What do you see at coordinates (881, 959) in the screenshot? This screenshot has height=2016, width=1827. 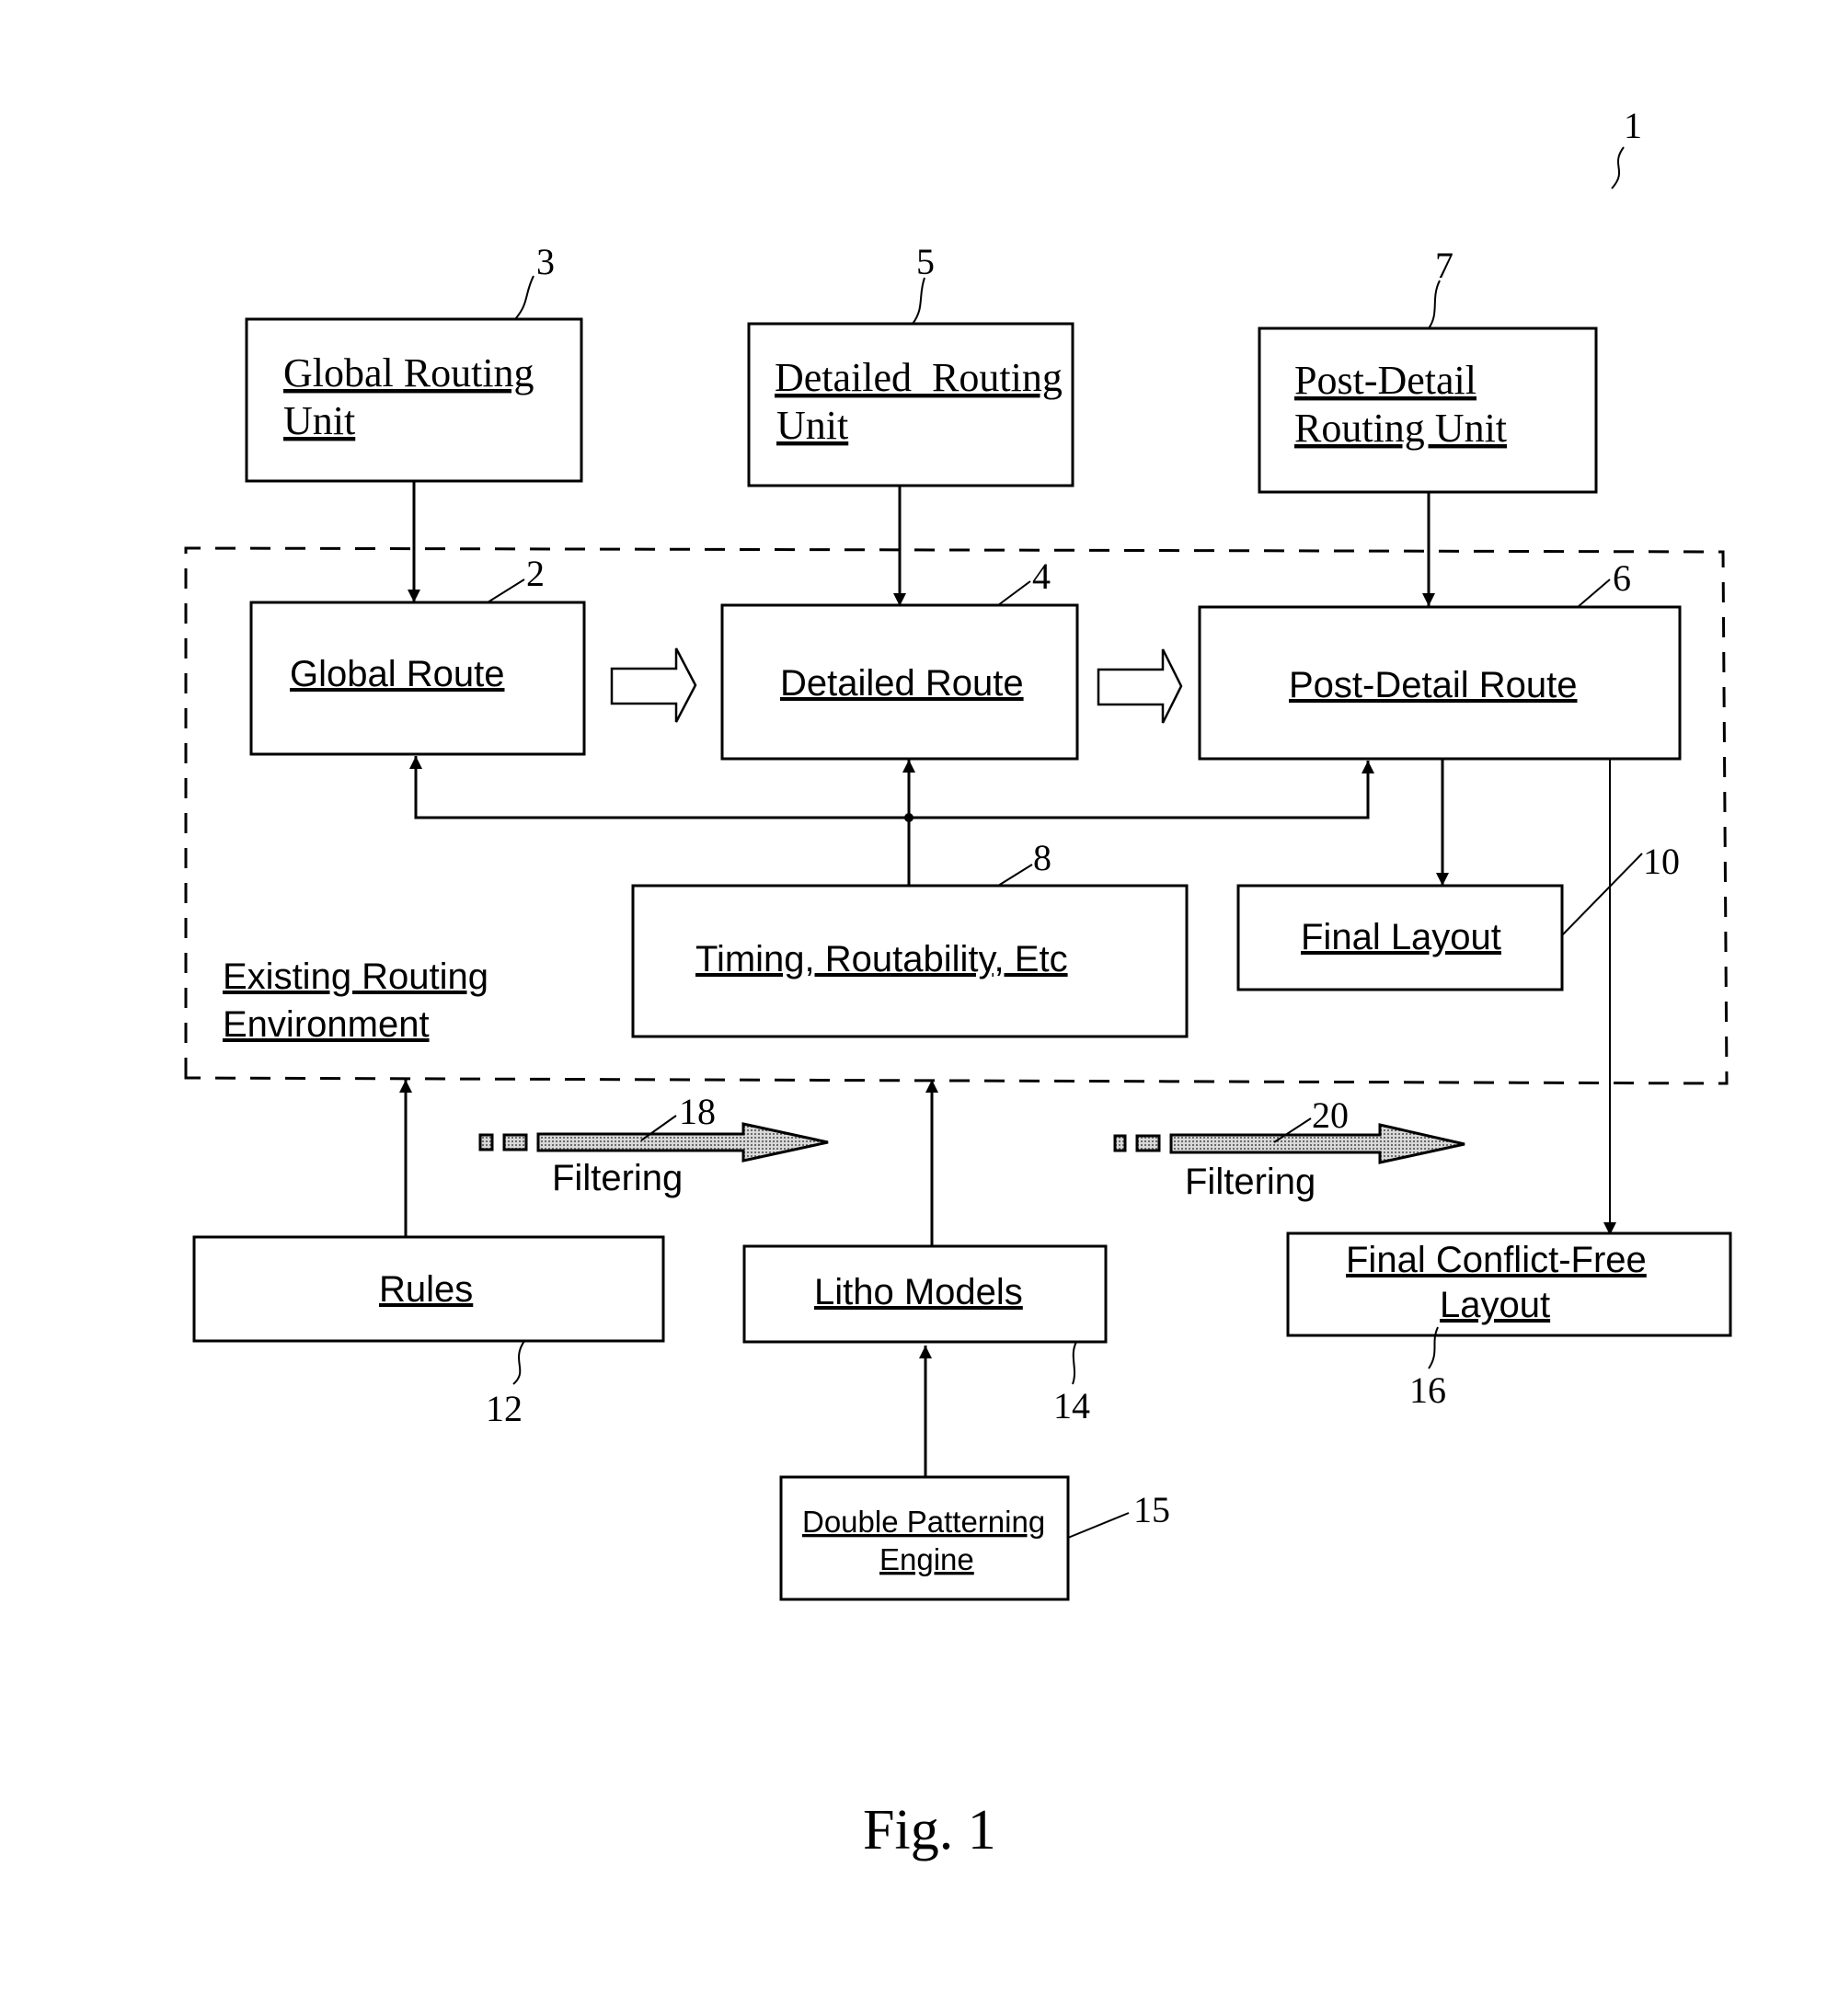 I see `timing-routability-label: Timing, Routability, Etc` at bounding box center [881, 959].